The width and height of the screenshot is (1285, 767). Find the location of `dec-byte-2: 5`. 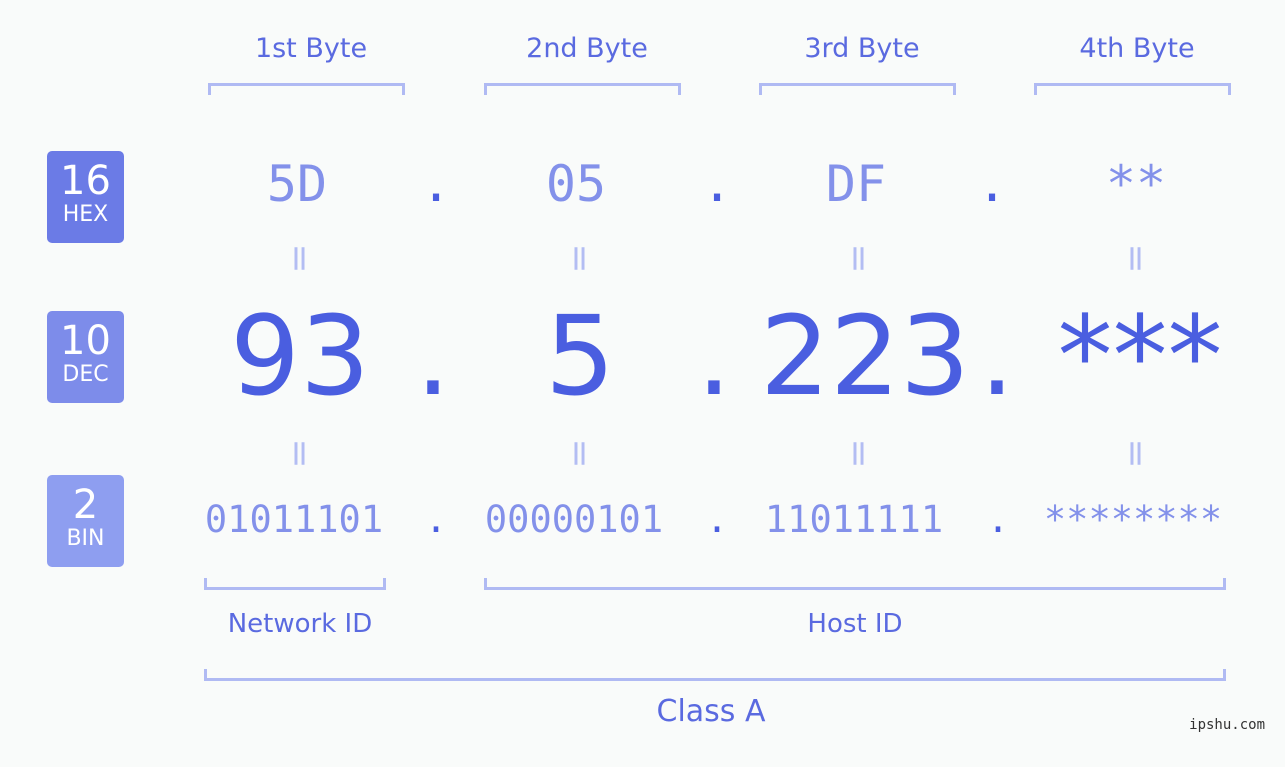

dec-byte-2: 5 is located at coordinates (580, 356).